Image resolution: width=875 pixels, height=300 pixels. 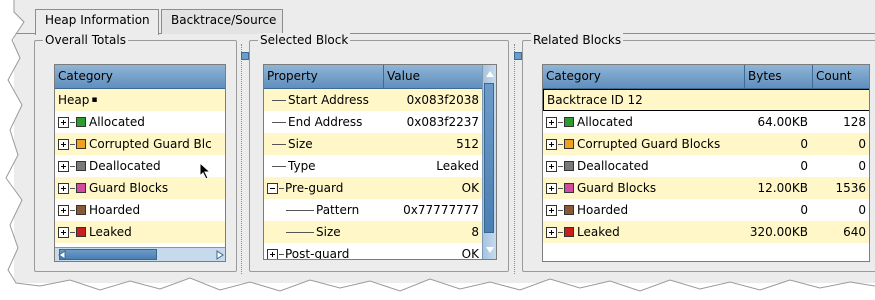 What do you see at coordinates (434, 166) in the screenshot?
I see `value-cell: Leaked` at bounding box center [434, 166].